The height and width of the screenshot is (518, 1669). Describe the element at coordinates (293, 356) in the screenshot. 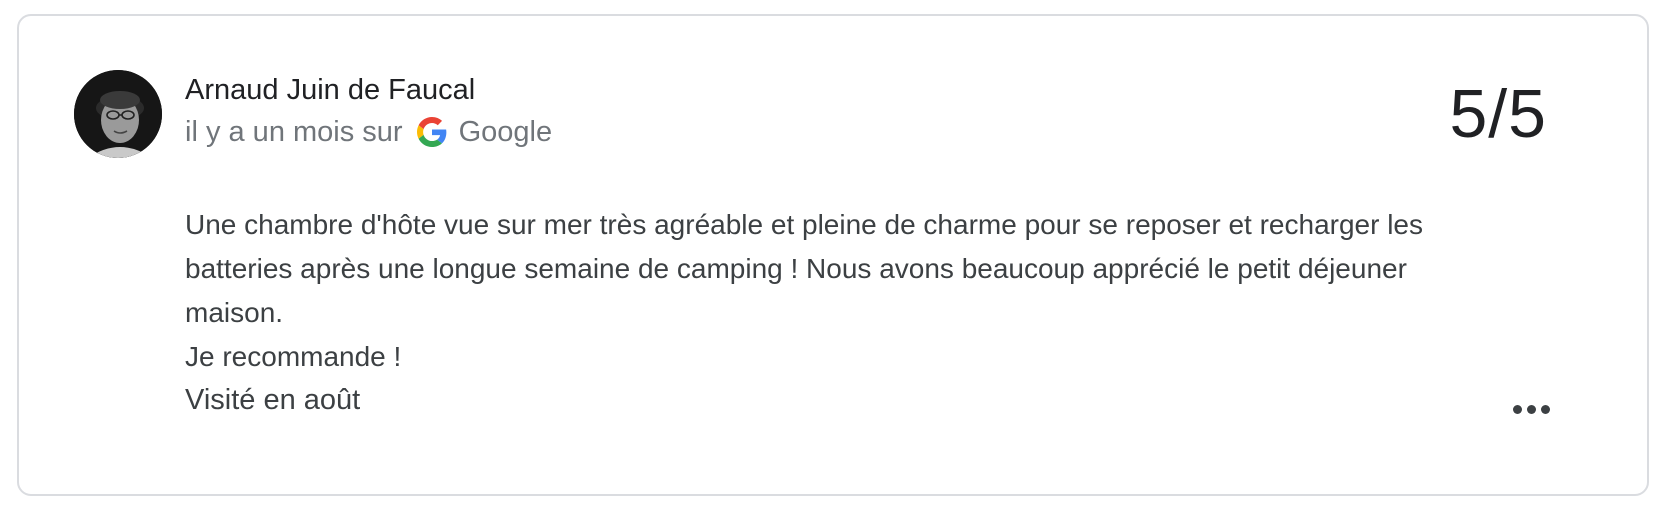

I see `review-text-paragraph: Je recommande !` at that location.